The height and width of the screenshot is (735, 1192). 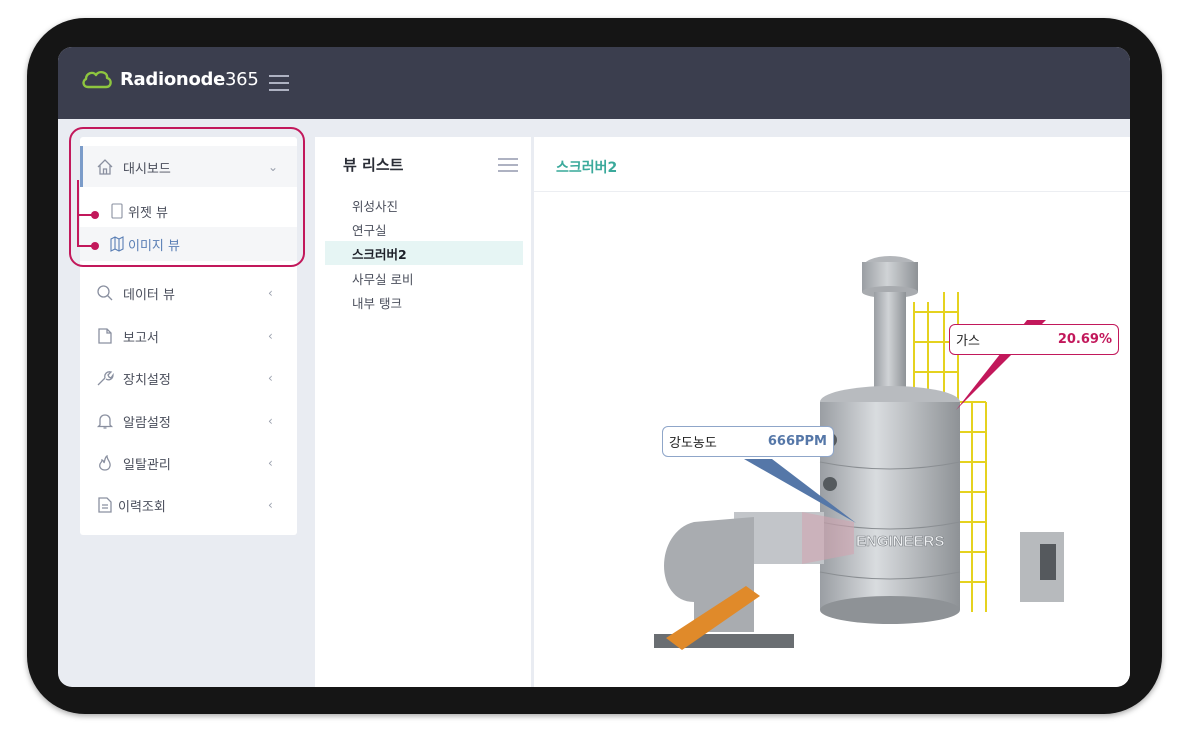 I want to click on view-list-panel: 뷰 리스트 위성사진 연구실 스크러버2 사무실 로비 내부 탱크, so click(x=423, y=412).